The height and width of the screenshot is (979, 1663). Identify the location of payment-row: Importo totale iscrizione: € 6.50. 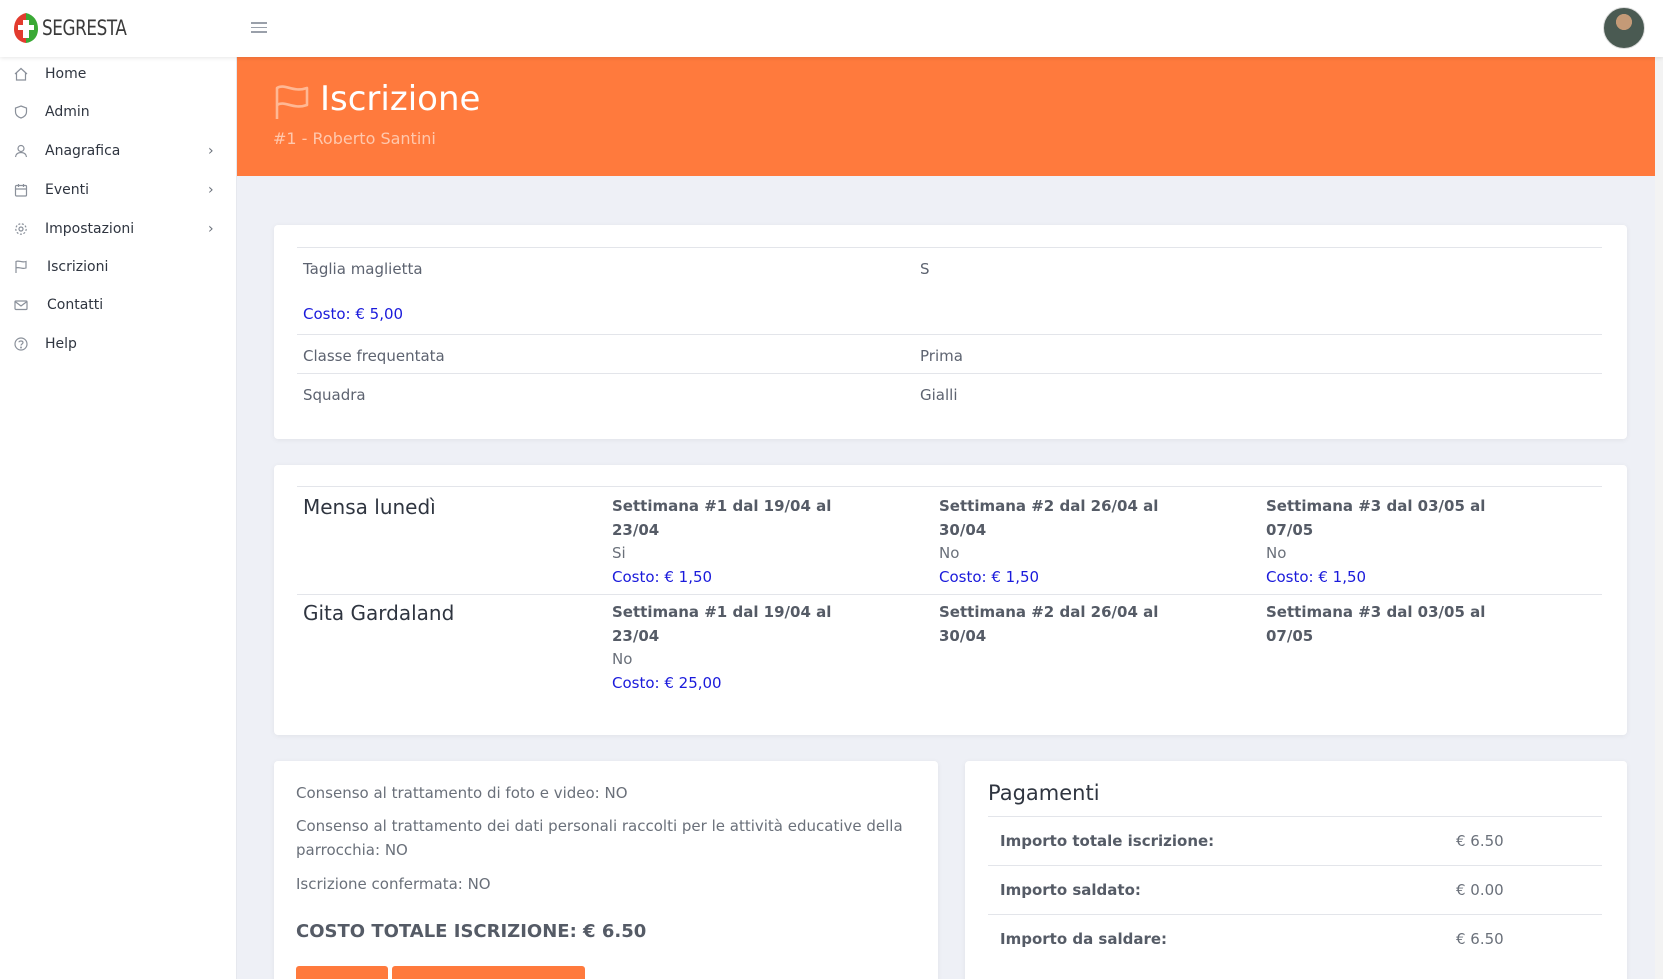
(1295, 840).